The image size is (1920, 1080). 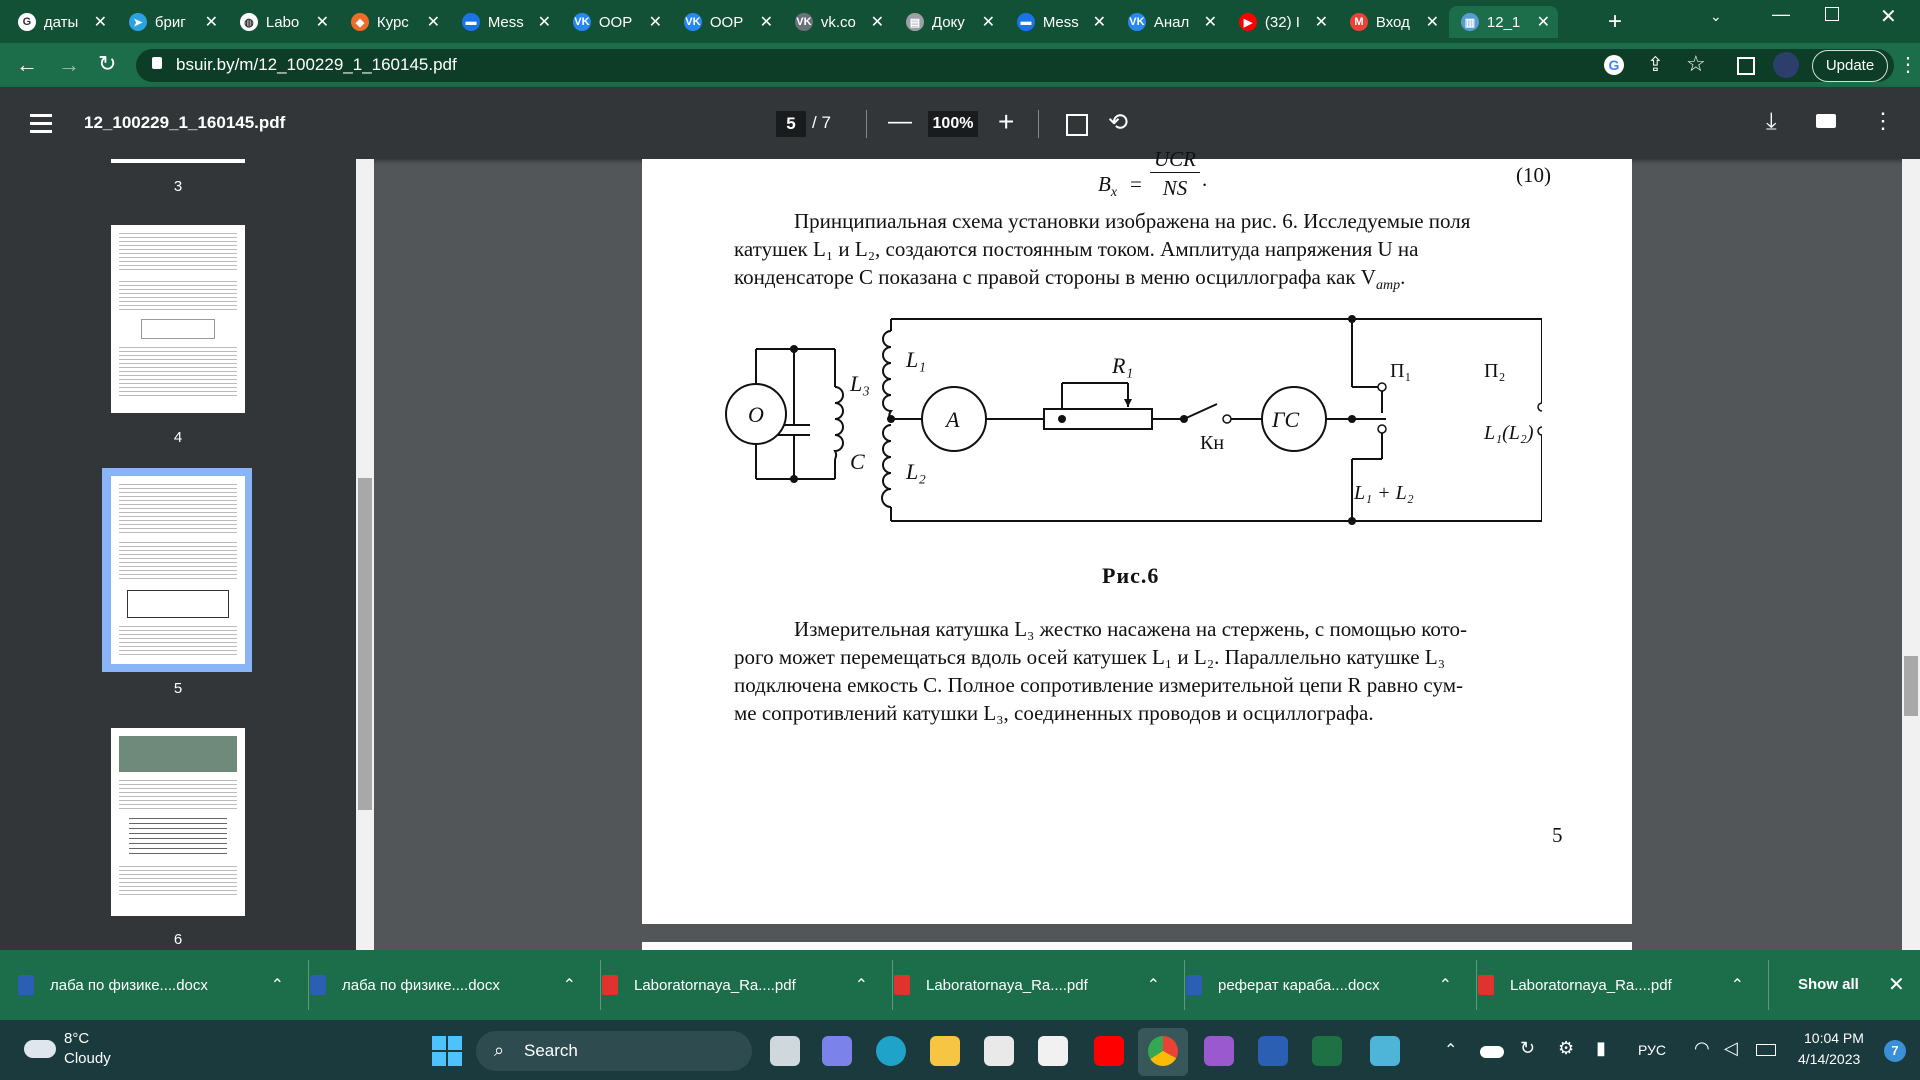 What do you see at coordinates (1911, 554) in the screenshot?
I see `main-scrollbar` at bounding box center [1911, 554].